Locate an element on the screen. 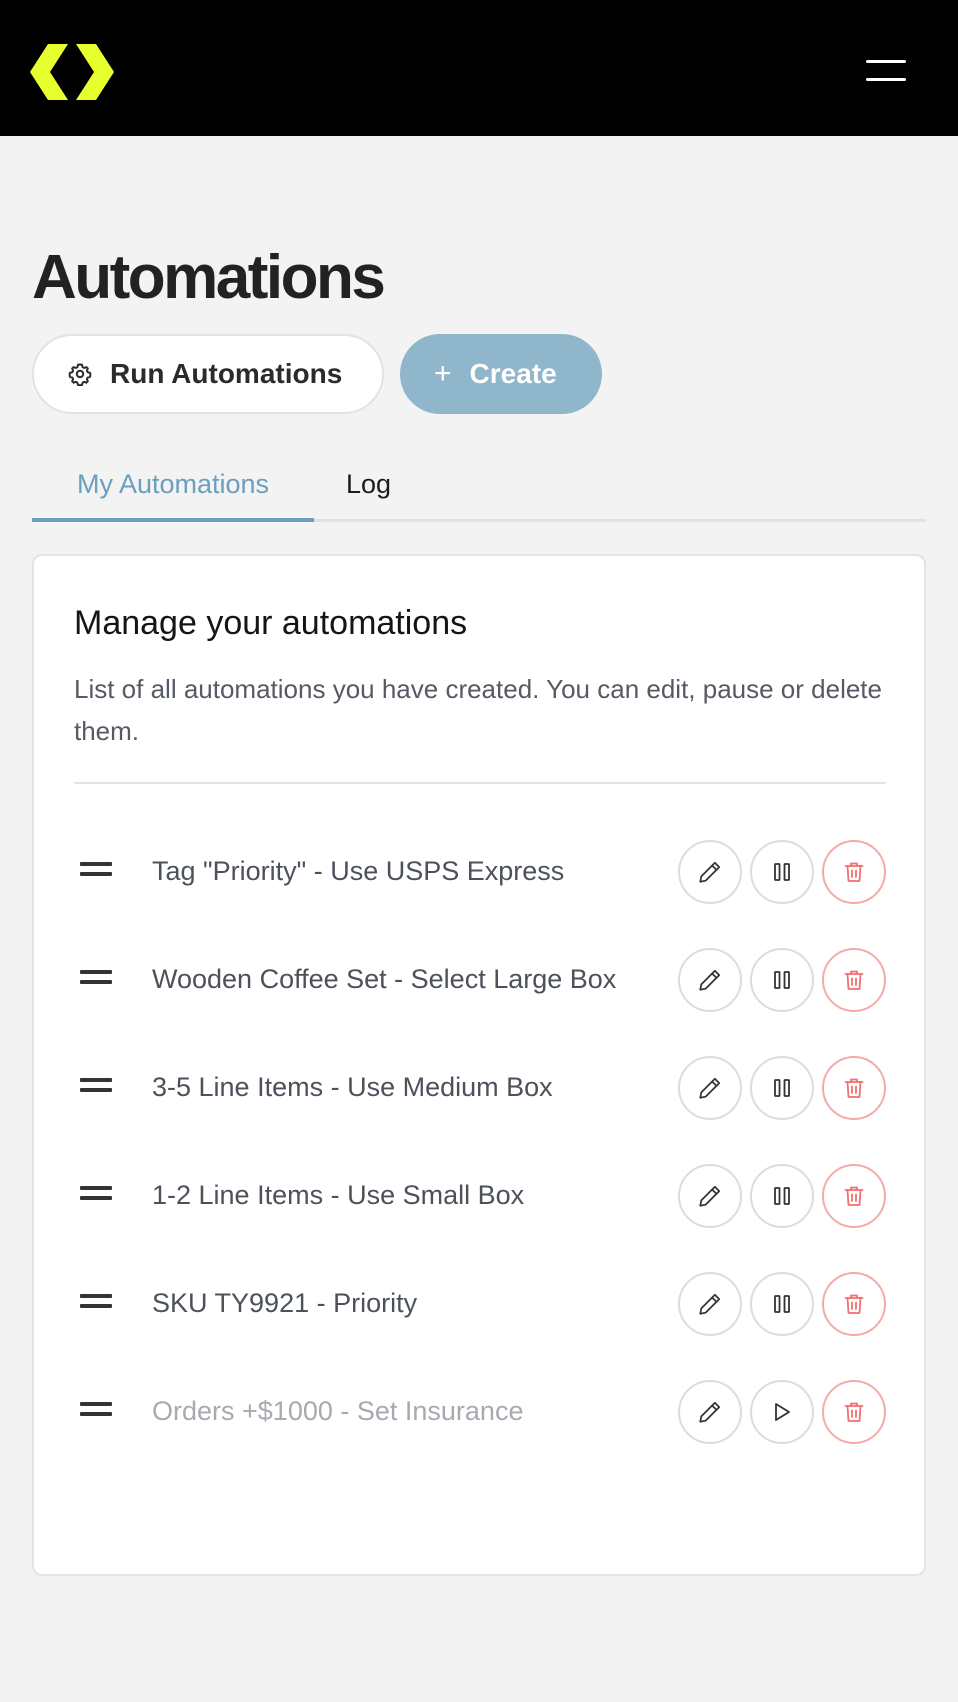 The image size is (958, 1702). list-item: Wooden Coffee Set - Select Large Box is located at coordinates (481, 979).